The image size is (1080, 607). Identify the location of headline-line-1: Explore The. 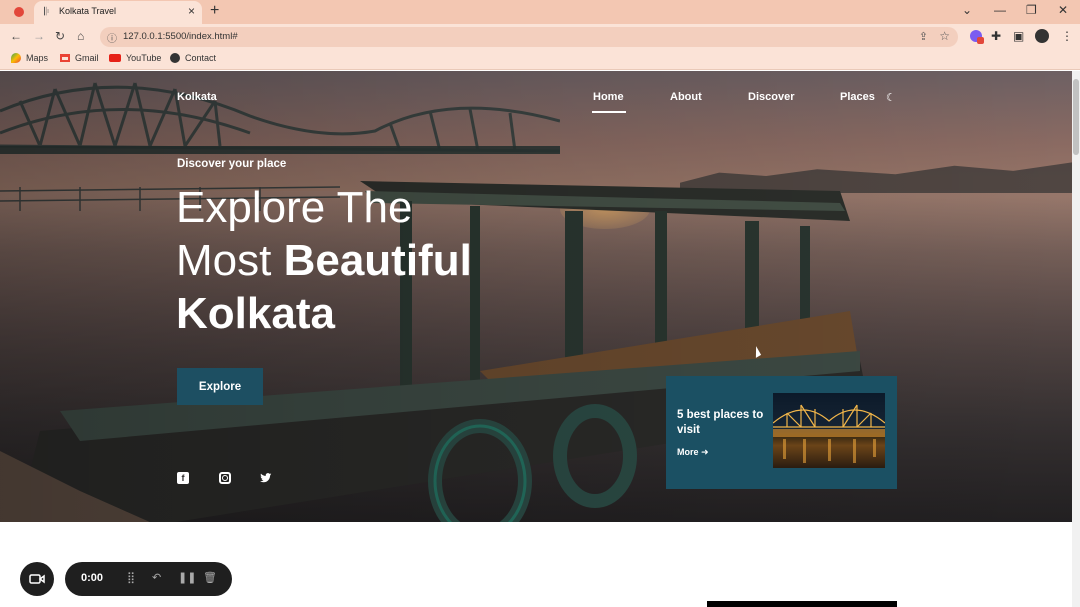
(294, 207).